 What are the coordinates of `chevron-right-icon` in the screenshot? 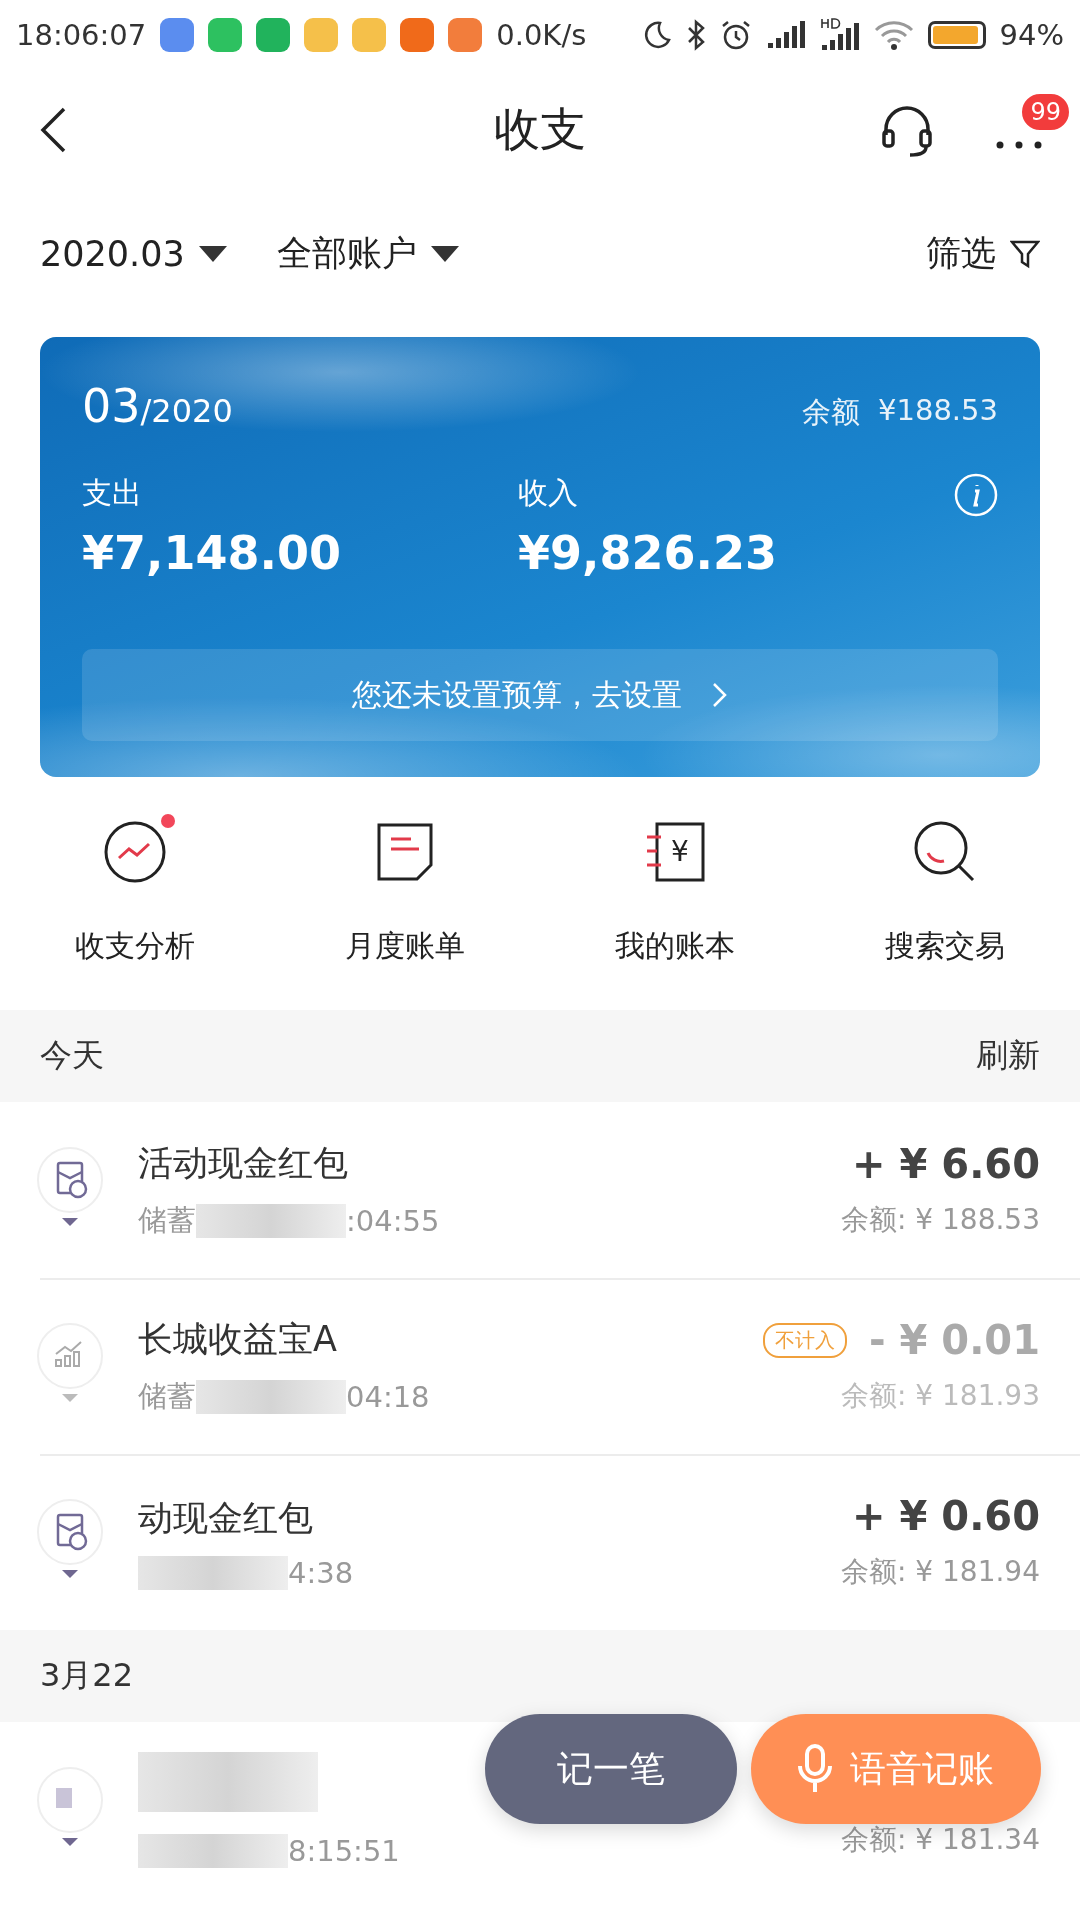 It's located at (720, 695).